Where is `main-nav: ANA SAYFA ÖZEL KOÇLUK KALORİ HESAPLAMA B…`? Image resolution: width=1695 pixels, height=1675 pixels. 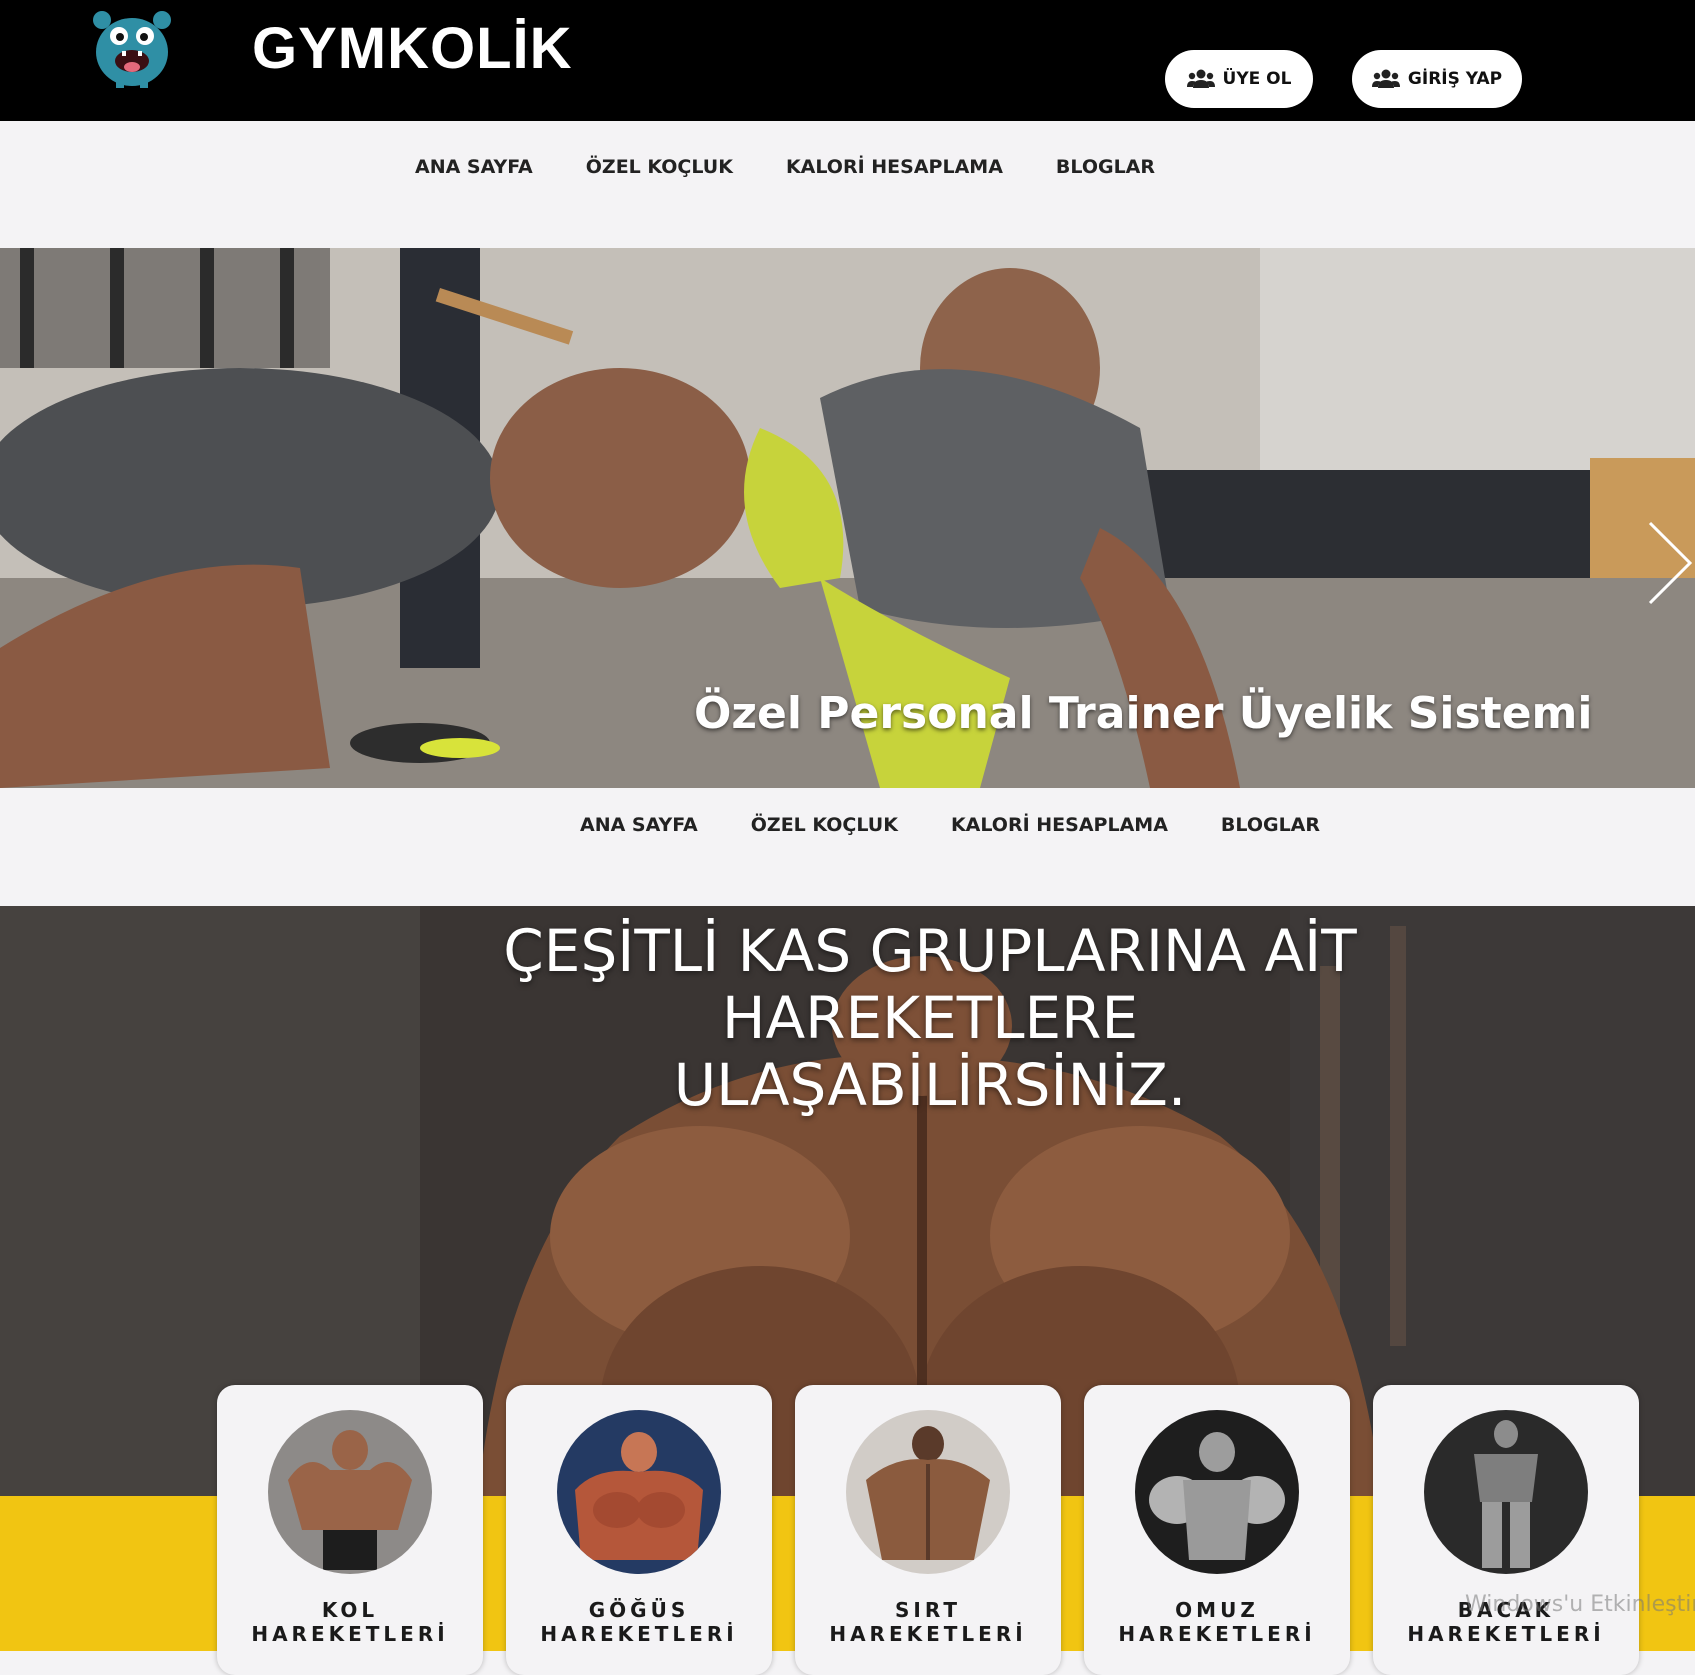
main-nav: ANA SAYFA ÖZEL KOÇLUK KALORİ HESAPLAMA B… is located at coordinates (785, 167).